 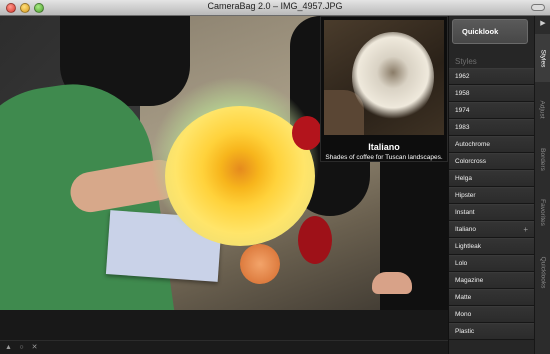 I want to click on style-item: 1962, so click(x=491, y=76).